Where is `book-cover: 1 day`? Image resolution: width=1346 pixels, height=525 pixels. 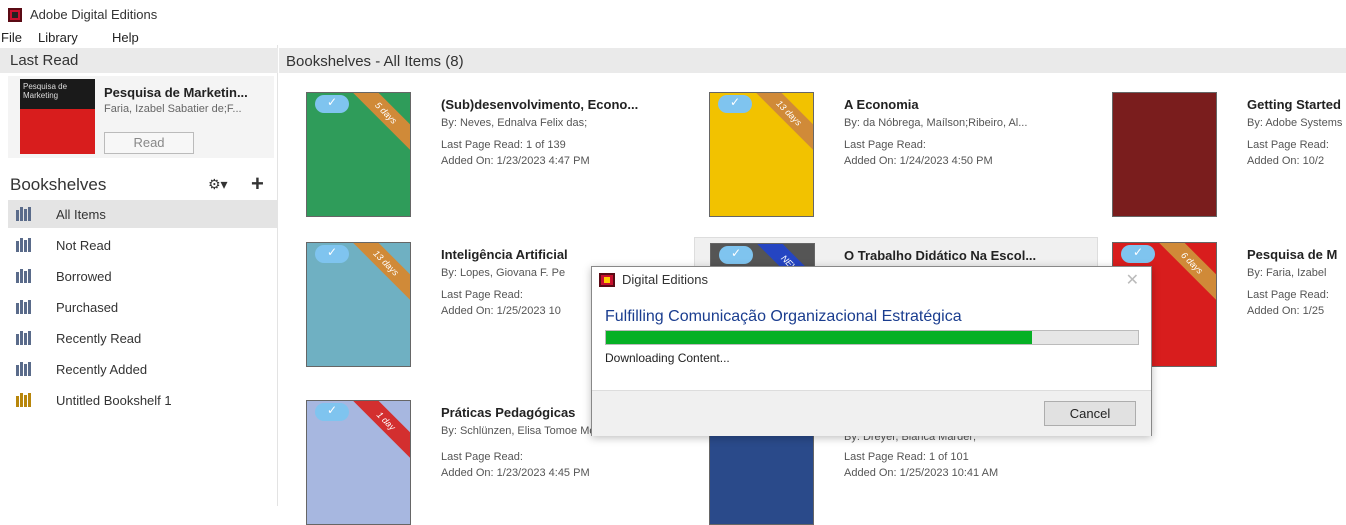 book-cover: 1 day is located at coordinates (358, 462).